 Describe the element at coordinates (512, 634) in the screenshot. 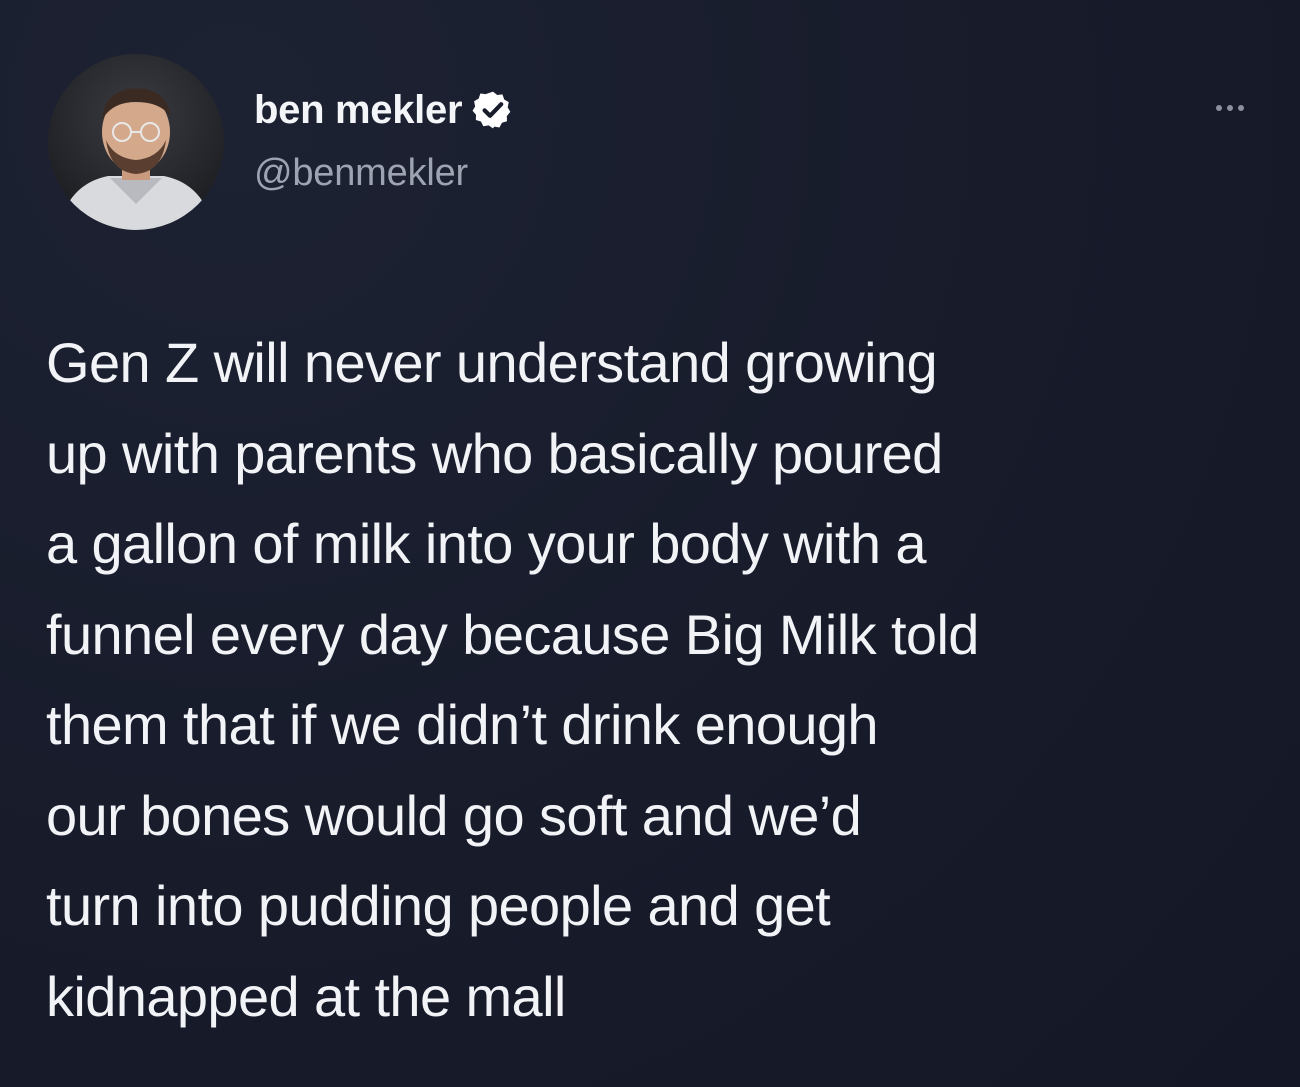

I see `tweet-text-line: funnel every day because Big Milk told` at that location.